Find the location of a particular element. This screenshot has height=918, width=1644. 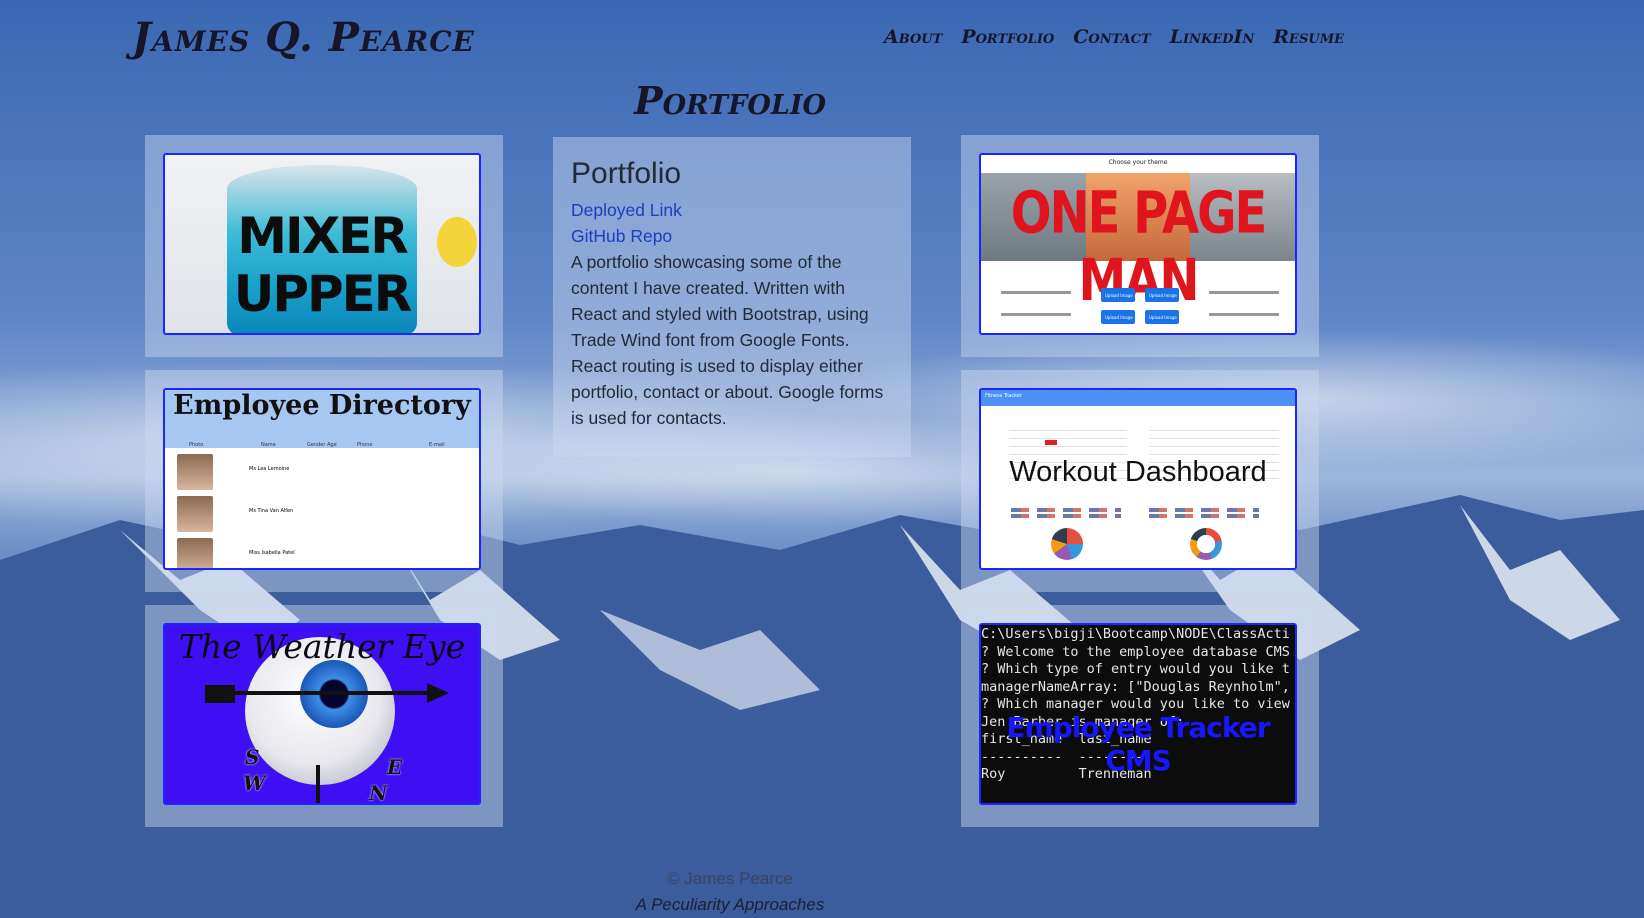

thumbnail-label: ONE PAGE MAN is located at coordinates (1139, 247).